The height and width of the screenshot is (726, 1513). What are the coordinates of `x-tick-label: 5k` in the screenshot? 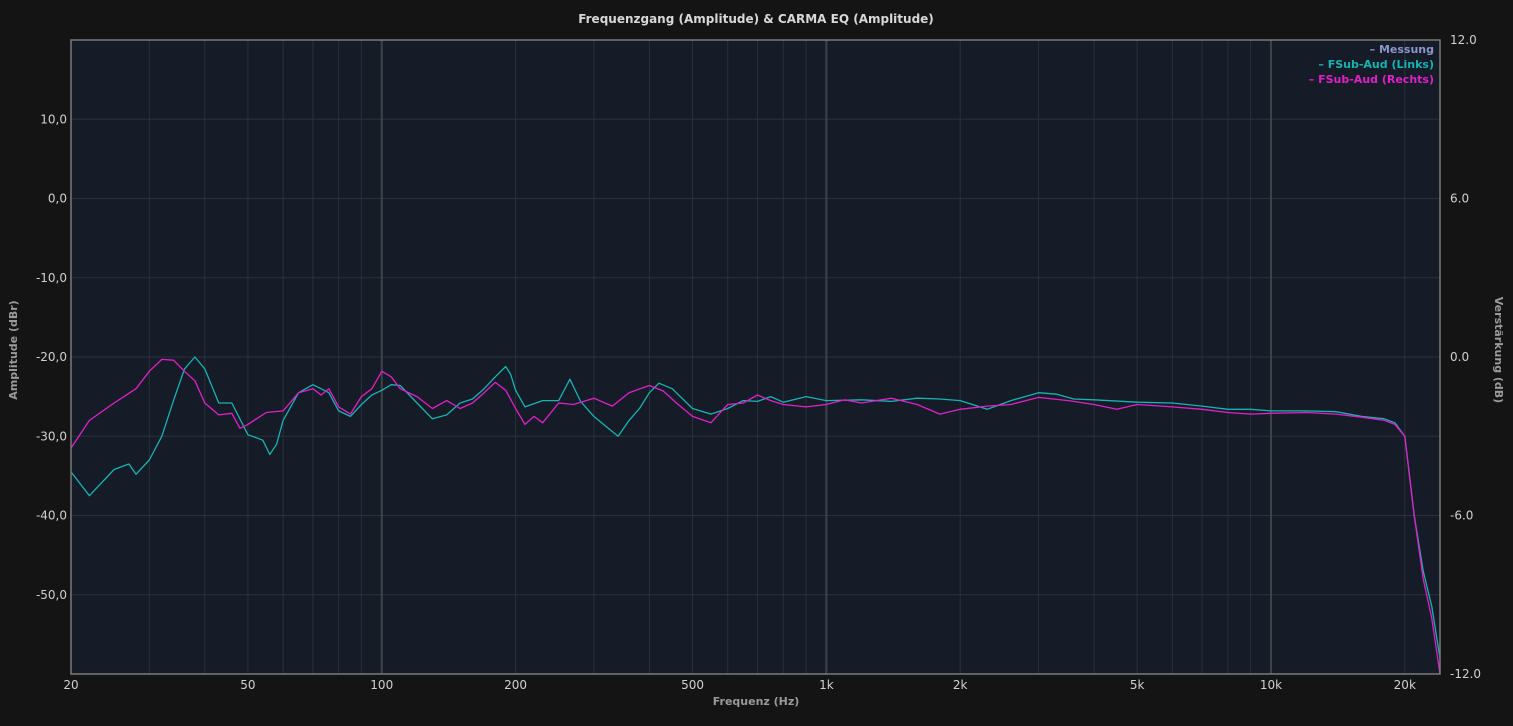 It's located at (1137, 685).